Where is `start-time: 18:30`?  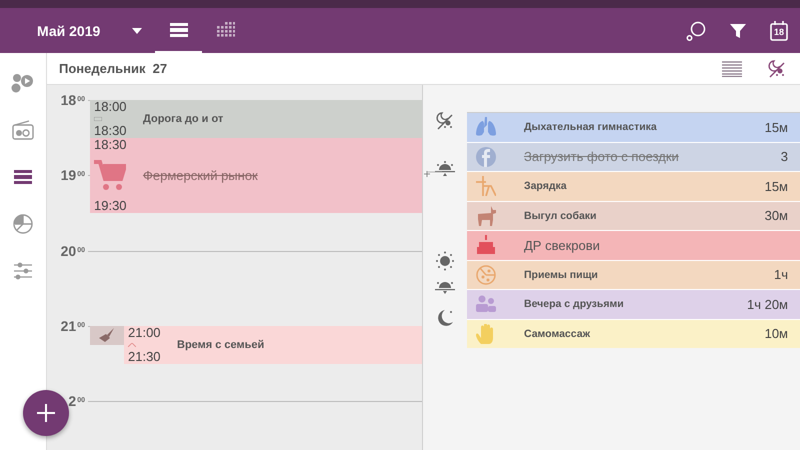
start-time: 18:30 is located at coordinates (110, 145).